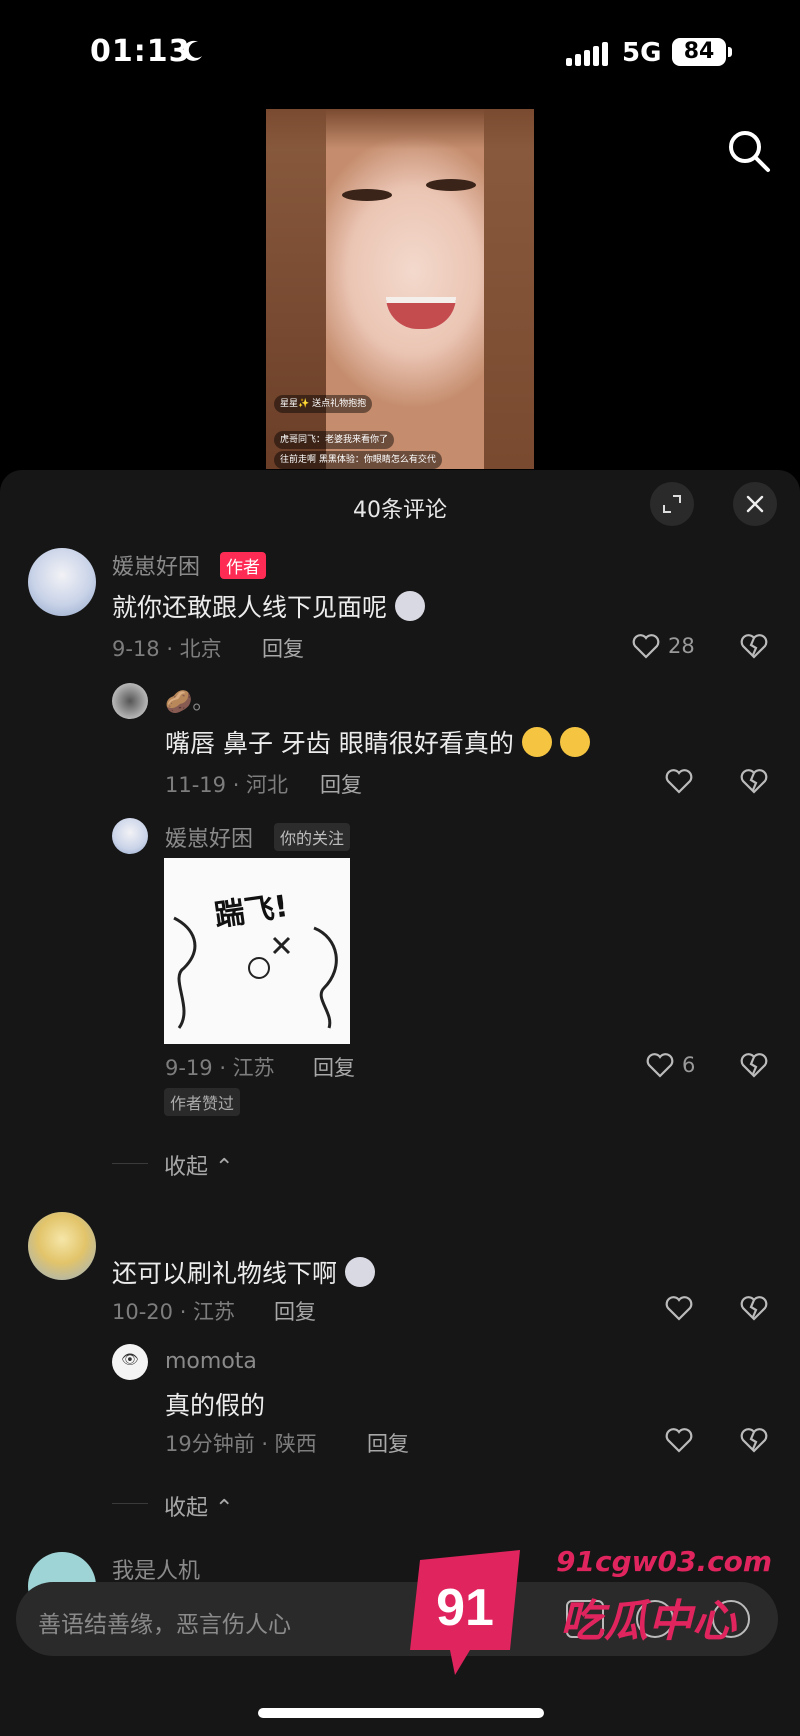 The height and width of the screenshot is (1736, 800). What do you see at coordinates (167, 649) in the screenshot?
I see `comment-date-location: 9-18 · 北京` at bounding box center [167, 649].